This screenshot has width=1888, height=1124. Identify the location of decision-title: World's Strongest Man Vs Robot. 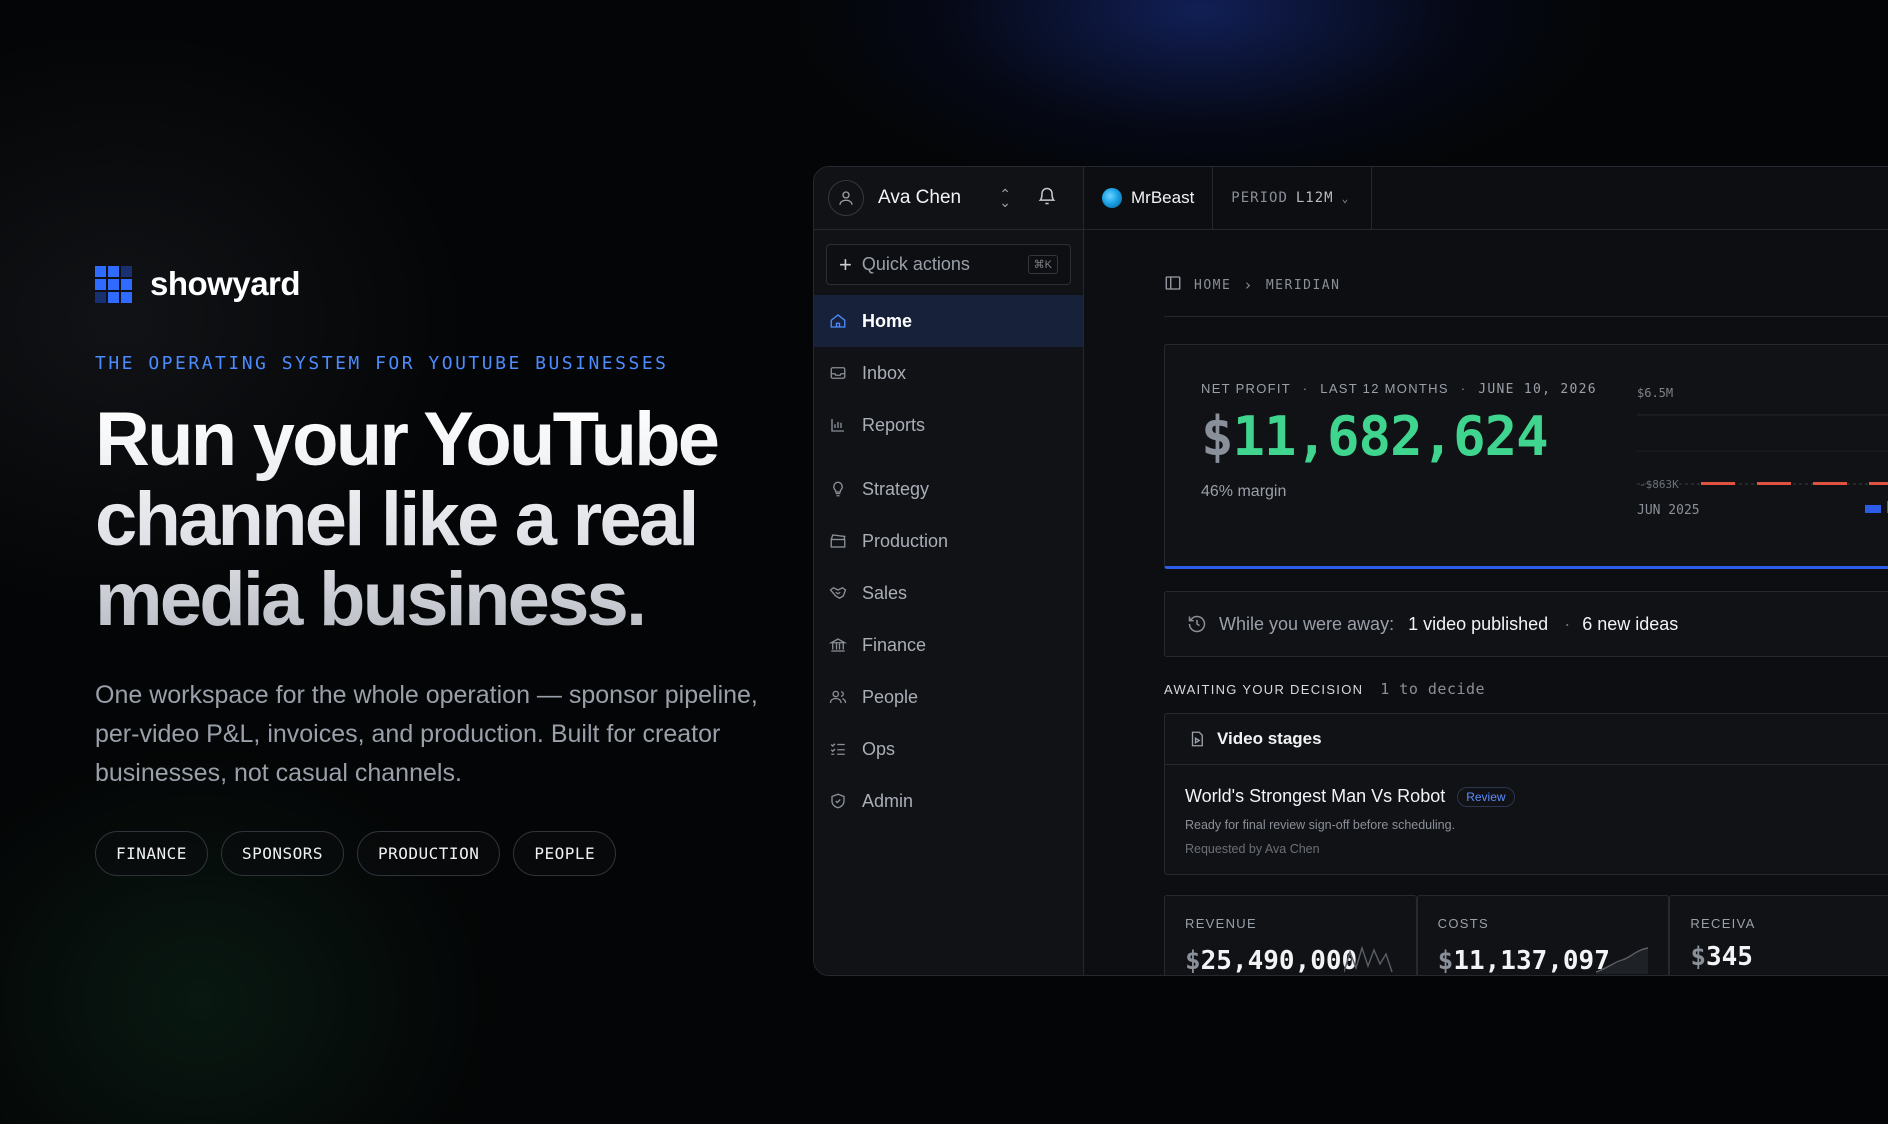
(1315, 796).